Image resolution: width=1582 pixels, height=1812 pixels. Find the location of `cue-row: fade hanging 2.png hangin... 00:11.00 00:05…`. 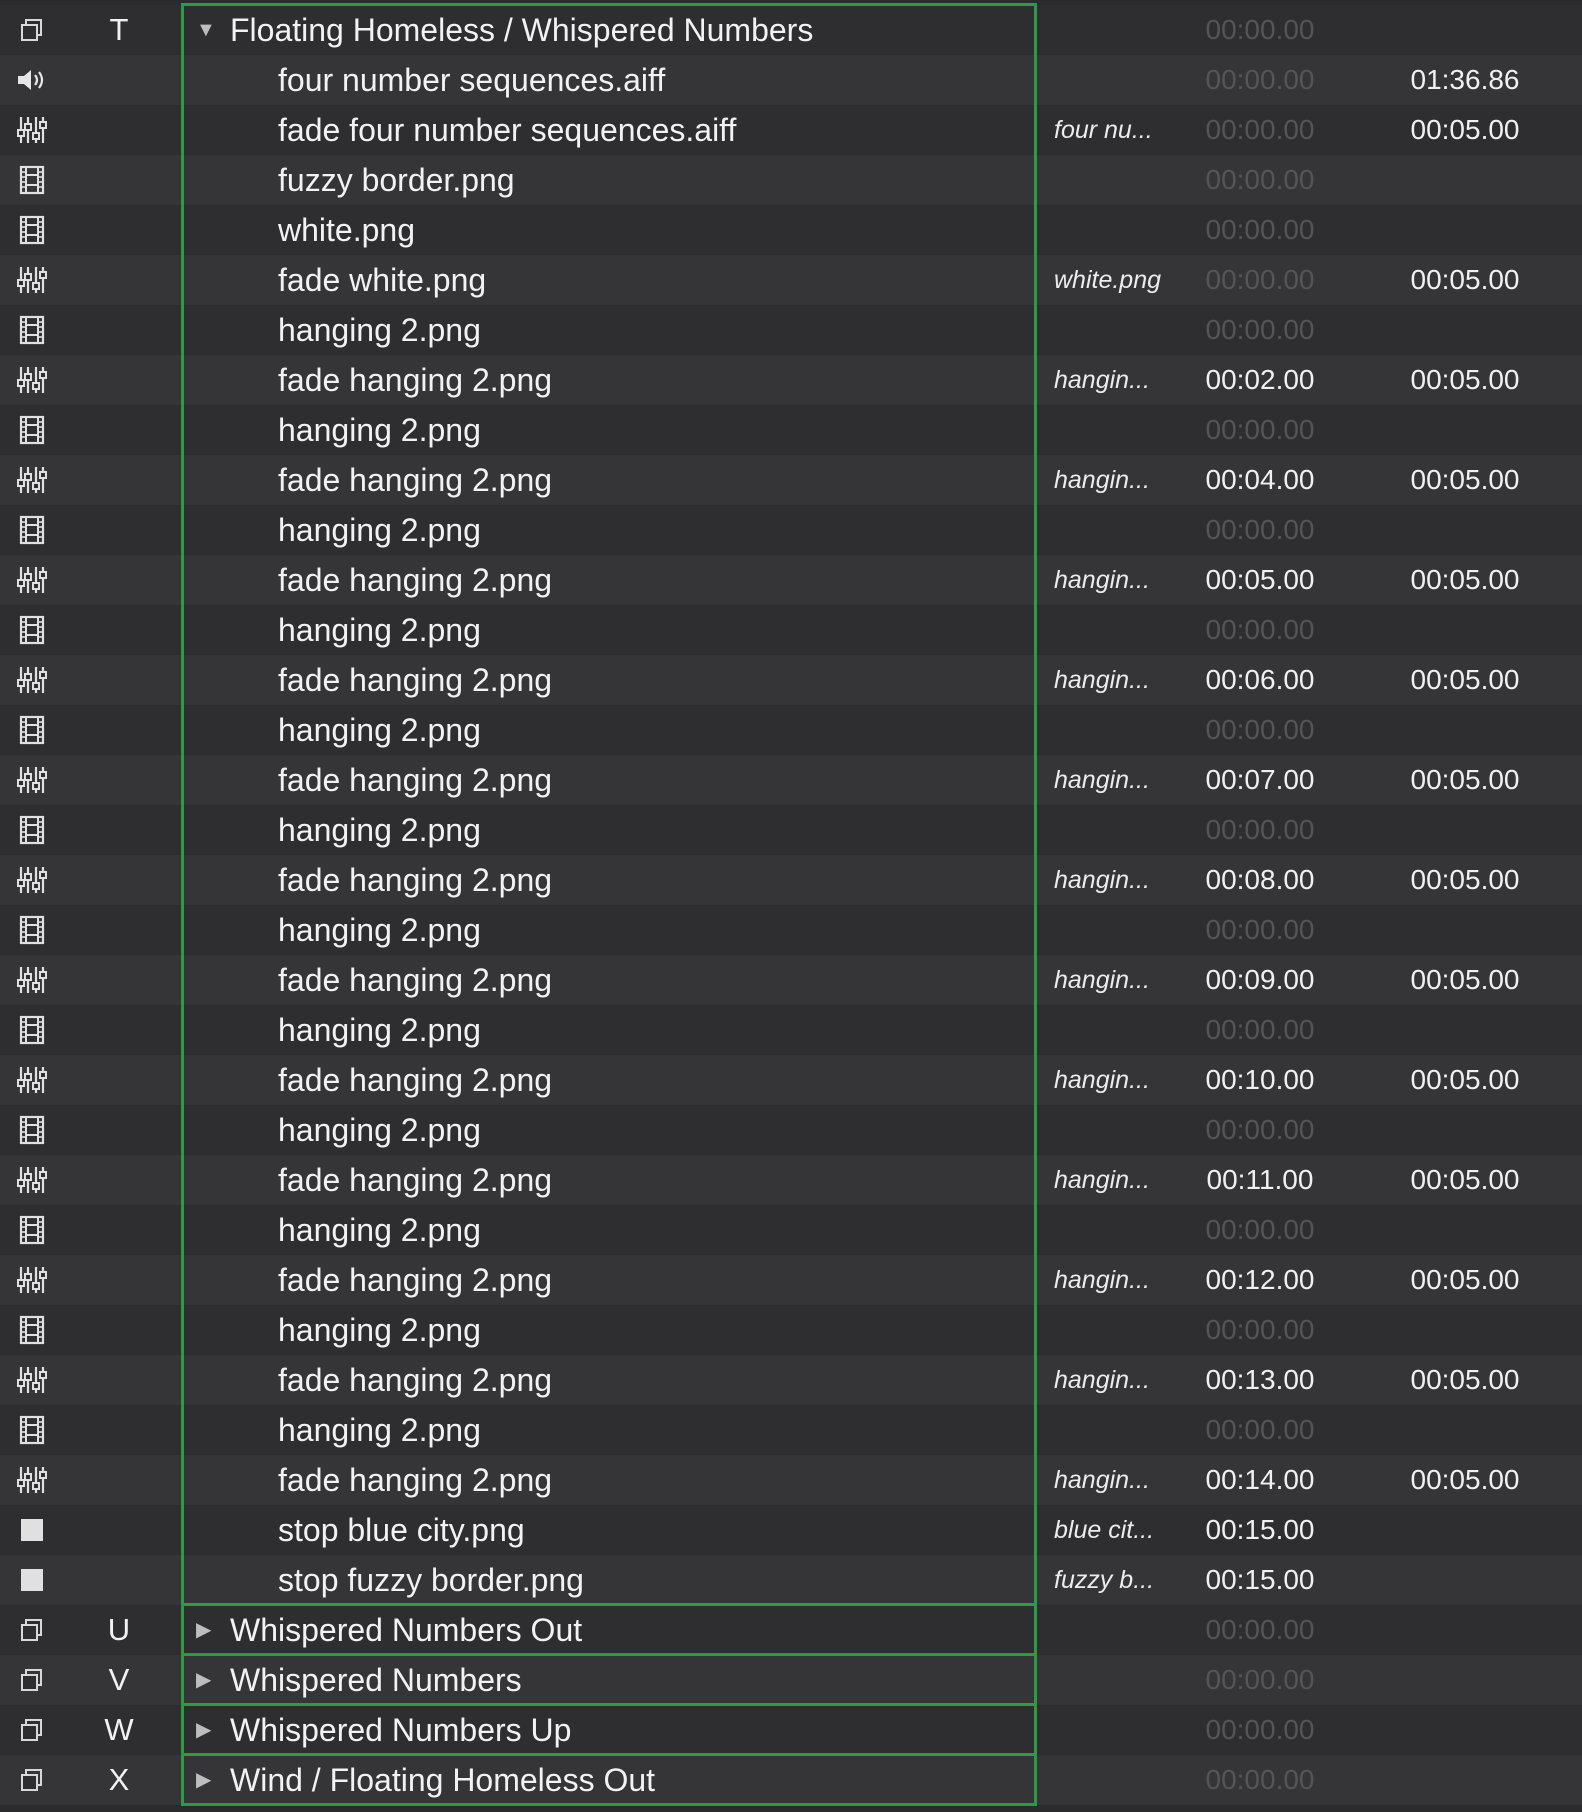

cue-row: fade hanging 2.png hangin... 00:11.00 00:05… is located at coordinates (791, 1180).